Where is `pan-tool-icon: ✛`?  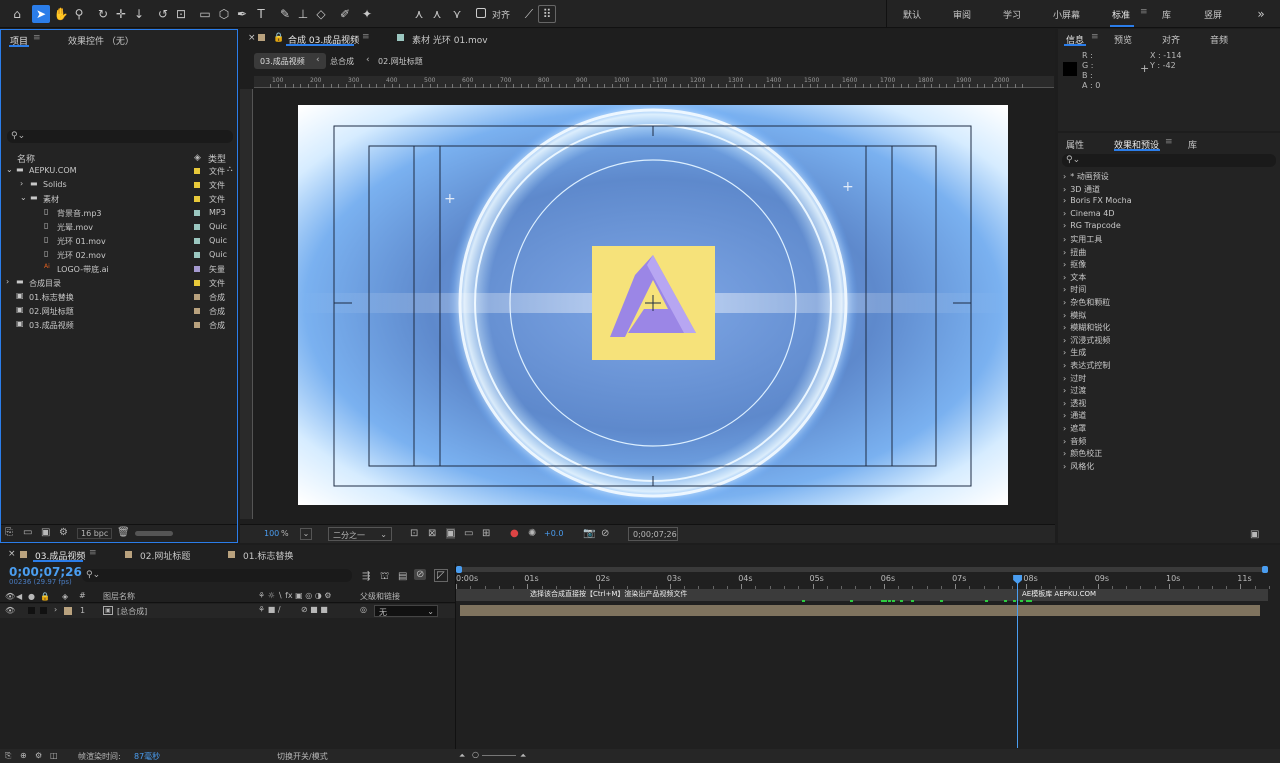 pan-tool-icon: ✛ is located at coordinates (121, 14).